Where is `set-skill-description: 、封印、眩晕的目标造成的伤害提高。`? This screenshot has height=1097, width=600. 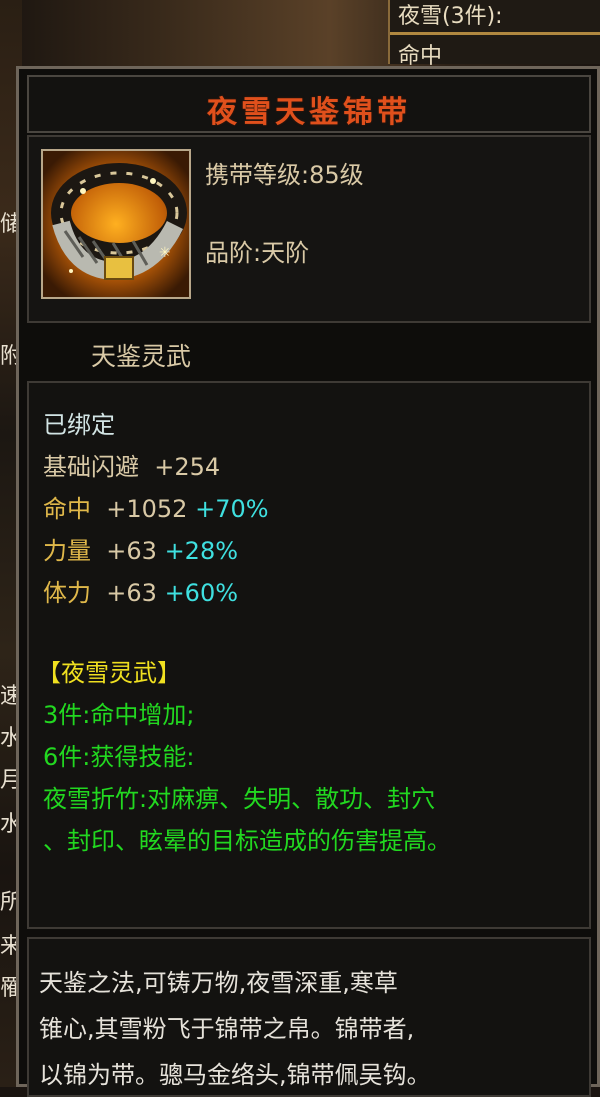 set-skill-description: 、封印、眩晕的目标造成的伤害提高。 is located at coordinates (247, 841).